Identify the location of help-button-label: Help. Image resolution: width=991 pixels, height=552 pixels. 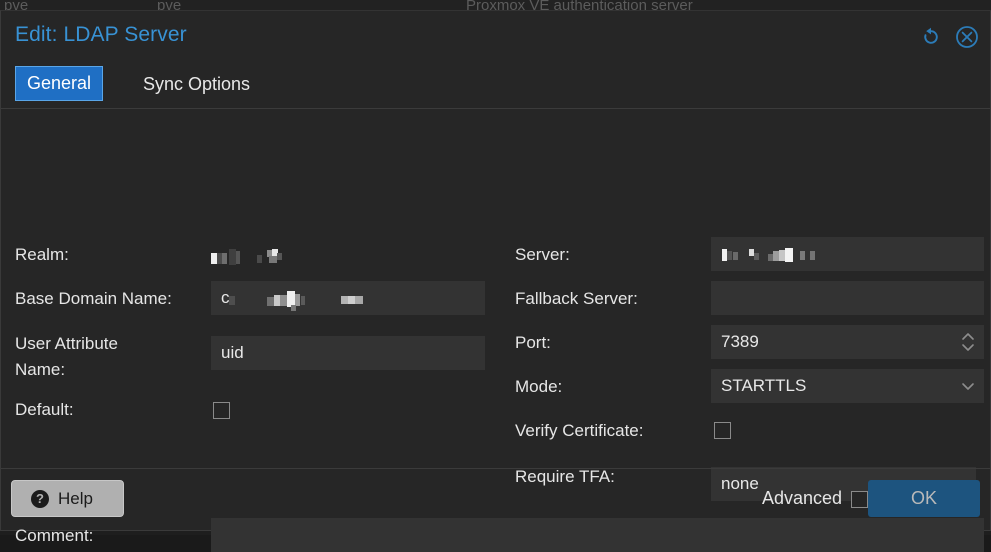
(75, 499).